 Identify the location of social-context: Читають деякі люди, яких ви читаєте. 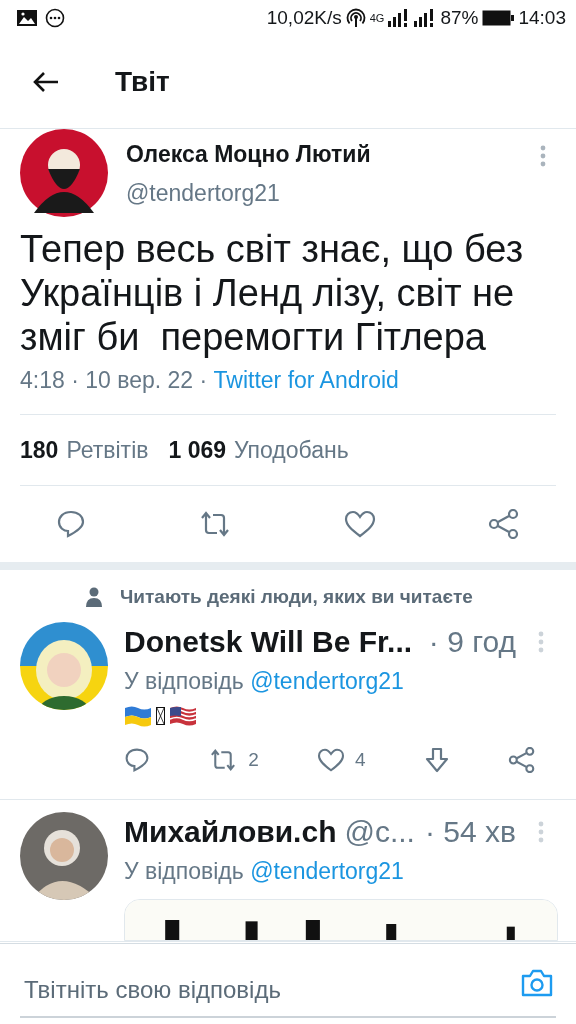
(296, 597).